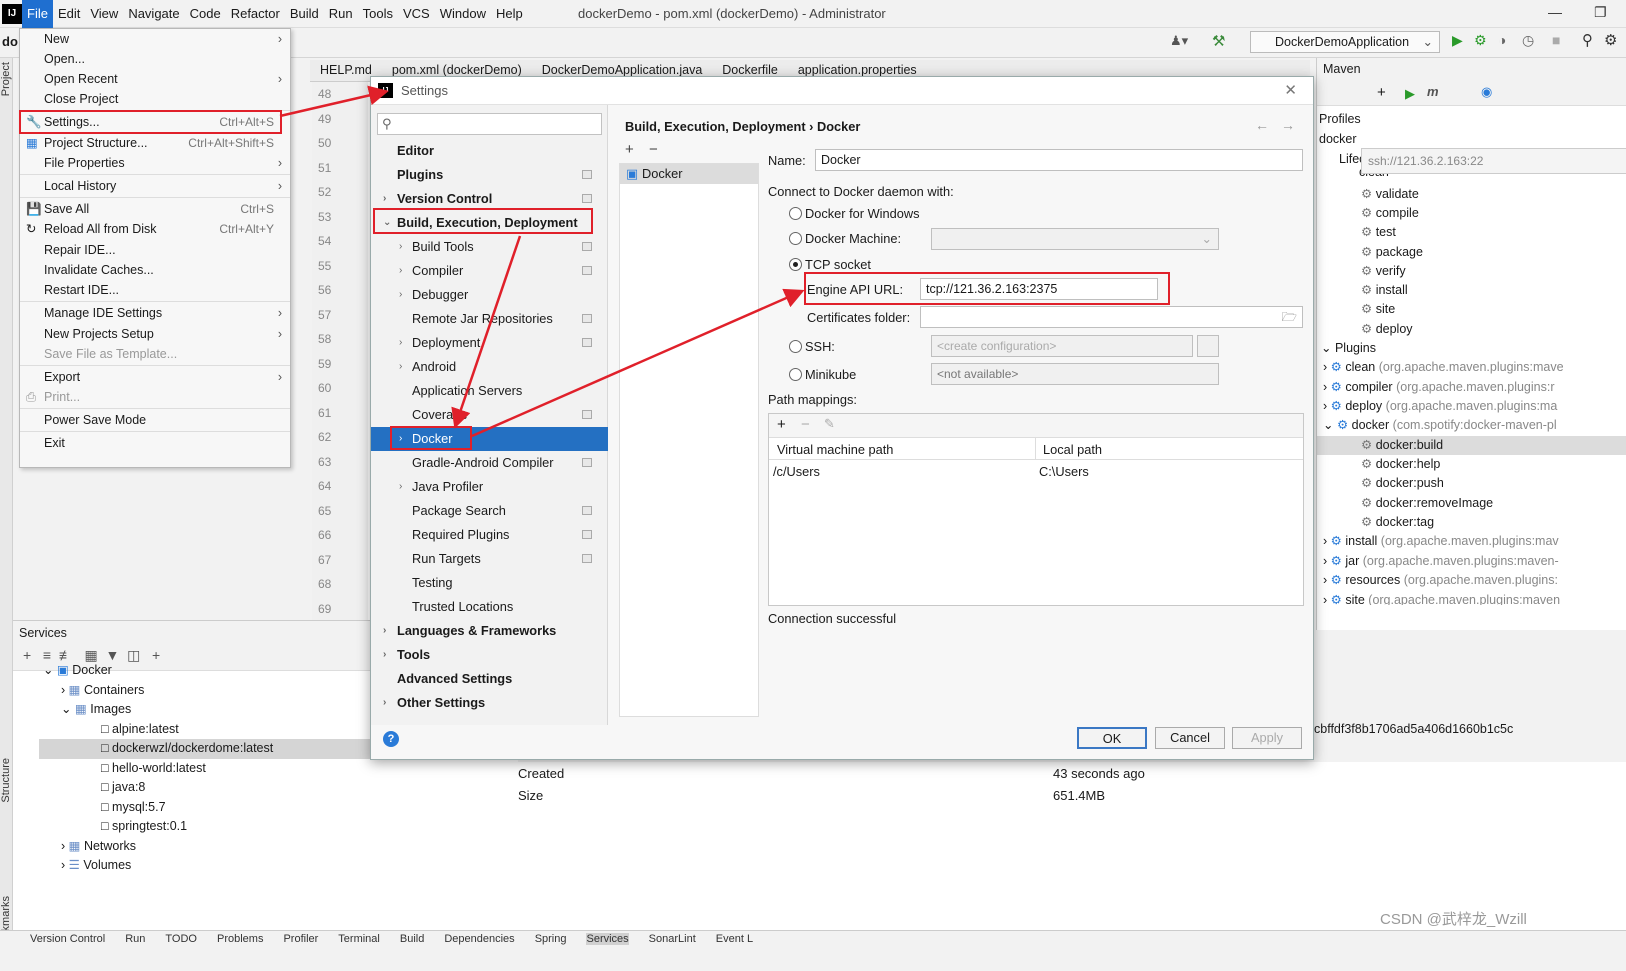 This screenshot has height=971, width=1626. What do you see at coordinates (542, 261) in the screenshot?
I see `annotation-arrows` at bounding box center [542, 261].